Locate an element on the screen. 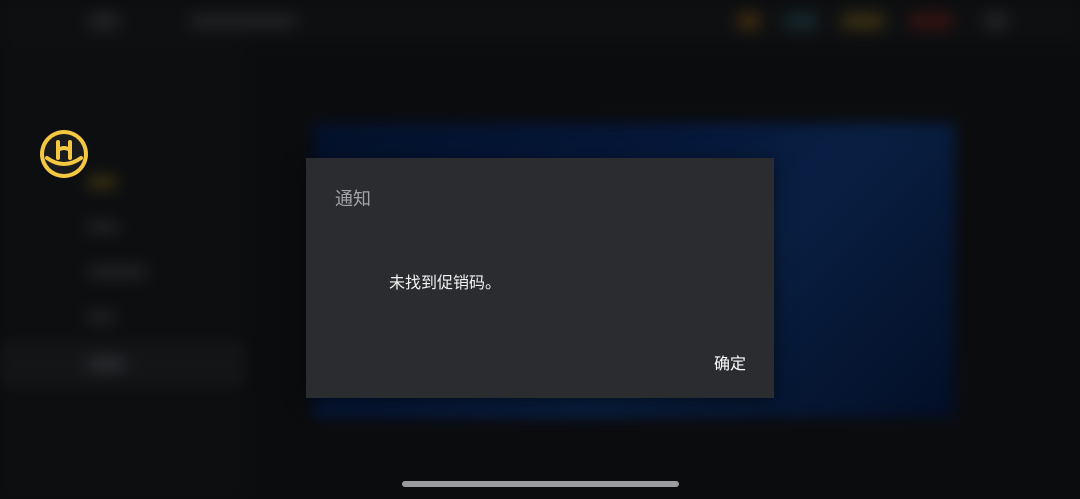 The height and width of the screenshot is (499, 1080). home-indicator is located at coordinates (540, 484).